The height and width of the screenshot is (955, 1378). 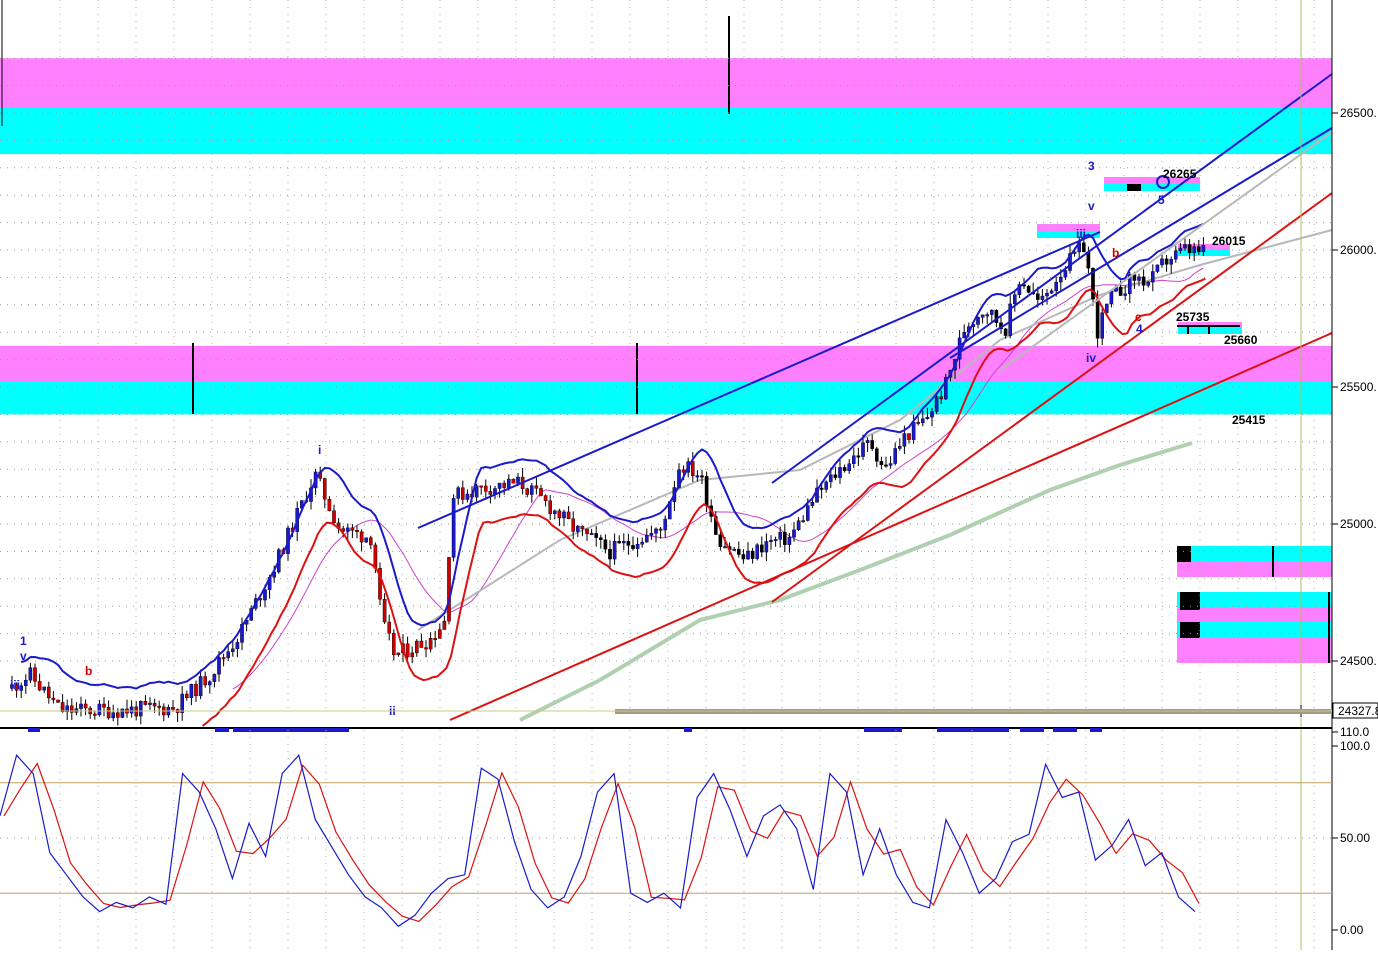 I want to click on axis-tick-label: 50.00, so click(x=1355, y=838).